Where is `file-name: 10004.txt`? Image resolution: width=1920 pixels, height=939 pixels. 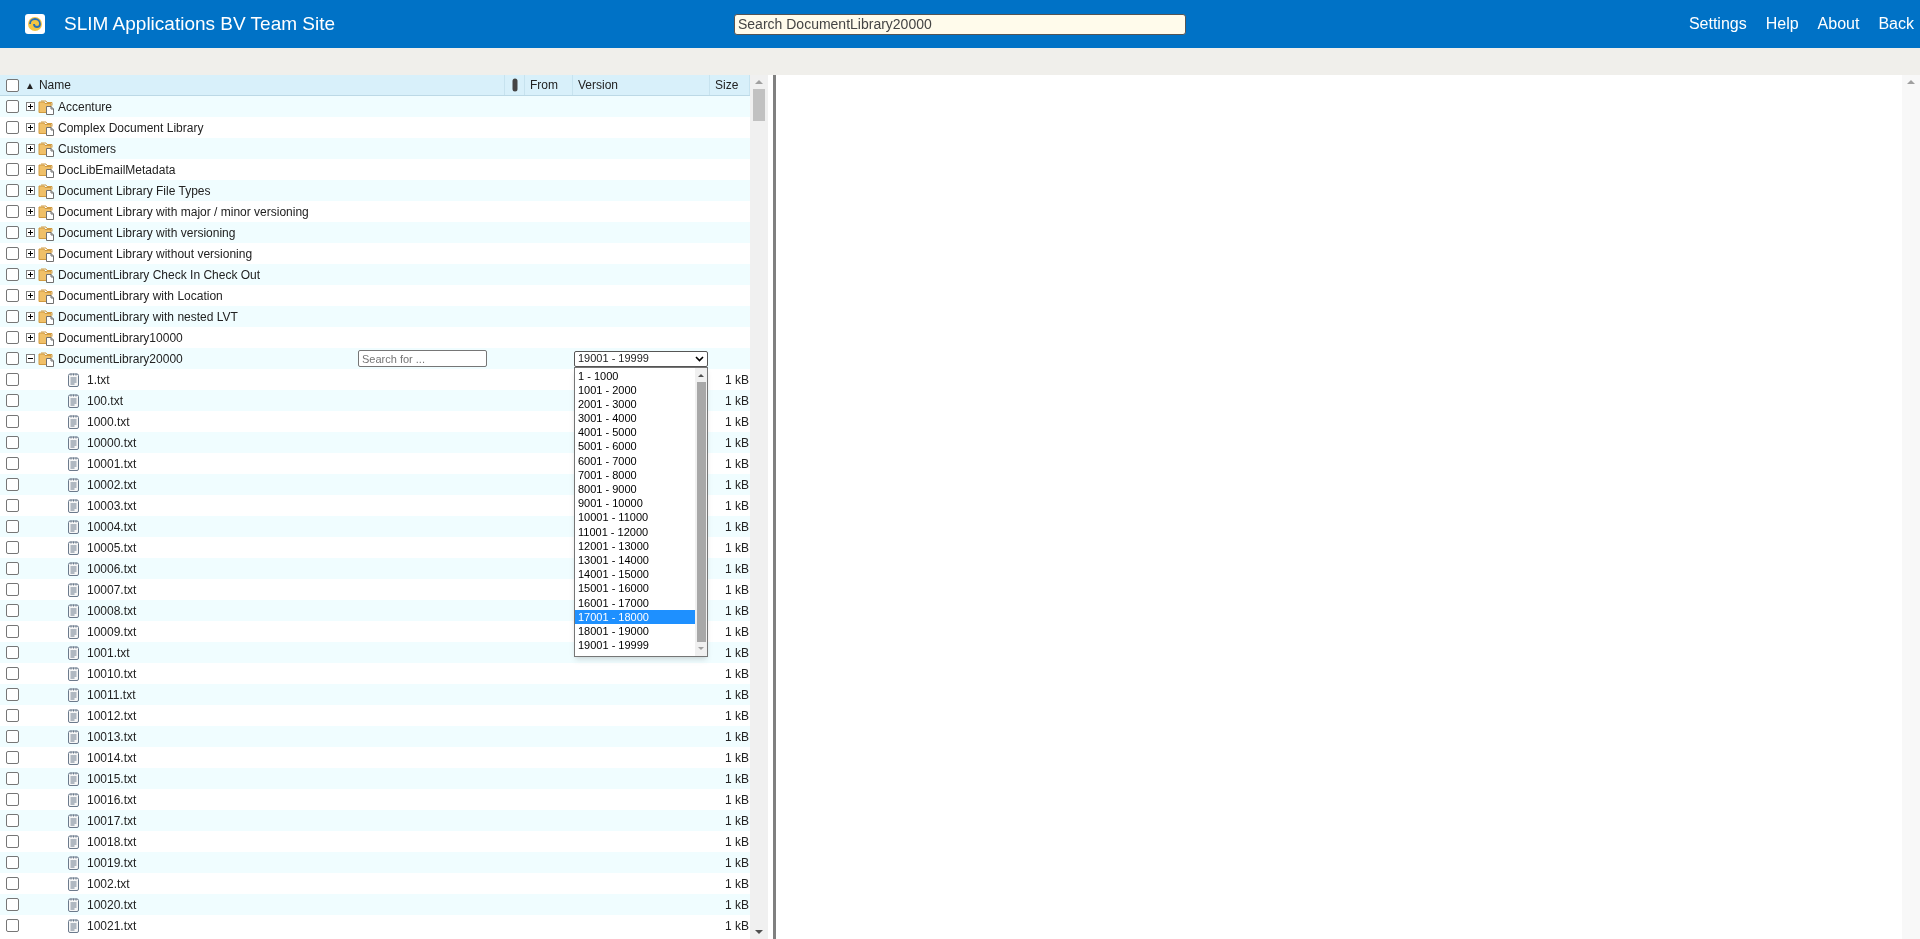 file-name: 10004.txt is located at coordinates (112, 526).